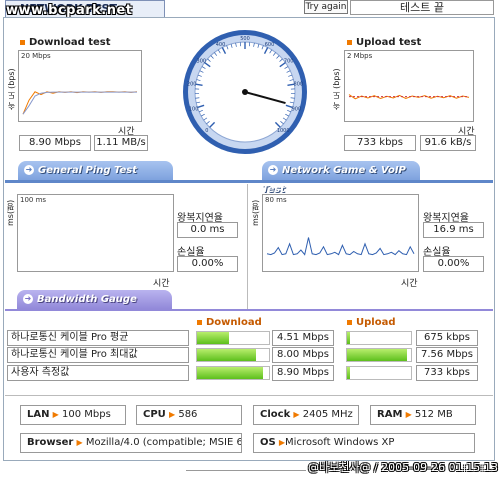 The image size is (500, 477). I want to click on cpu-value: 586, so click(188, 414).